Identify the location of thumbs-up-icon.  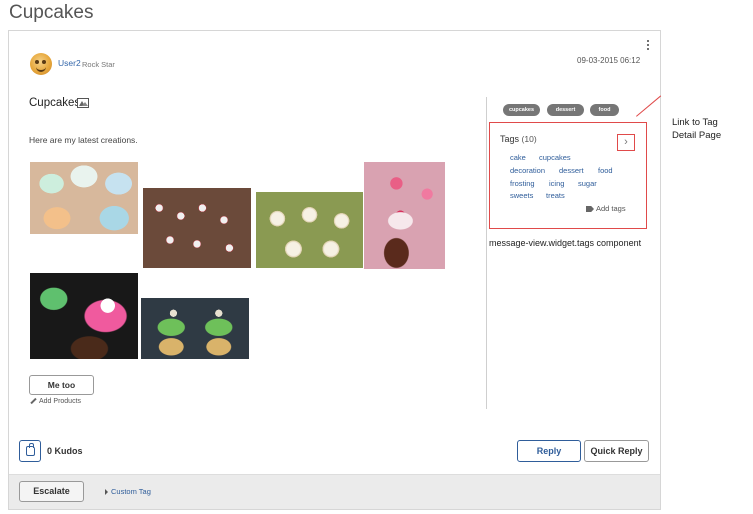
(30, 449).